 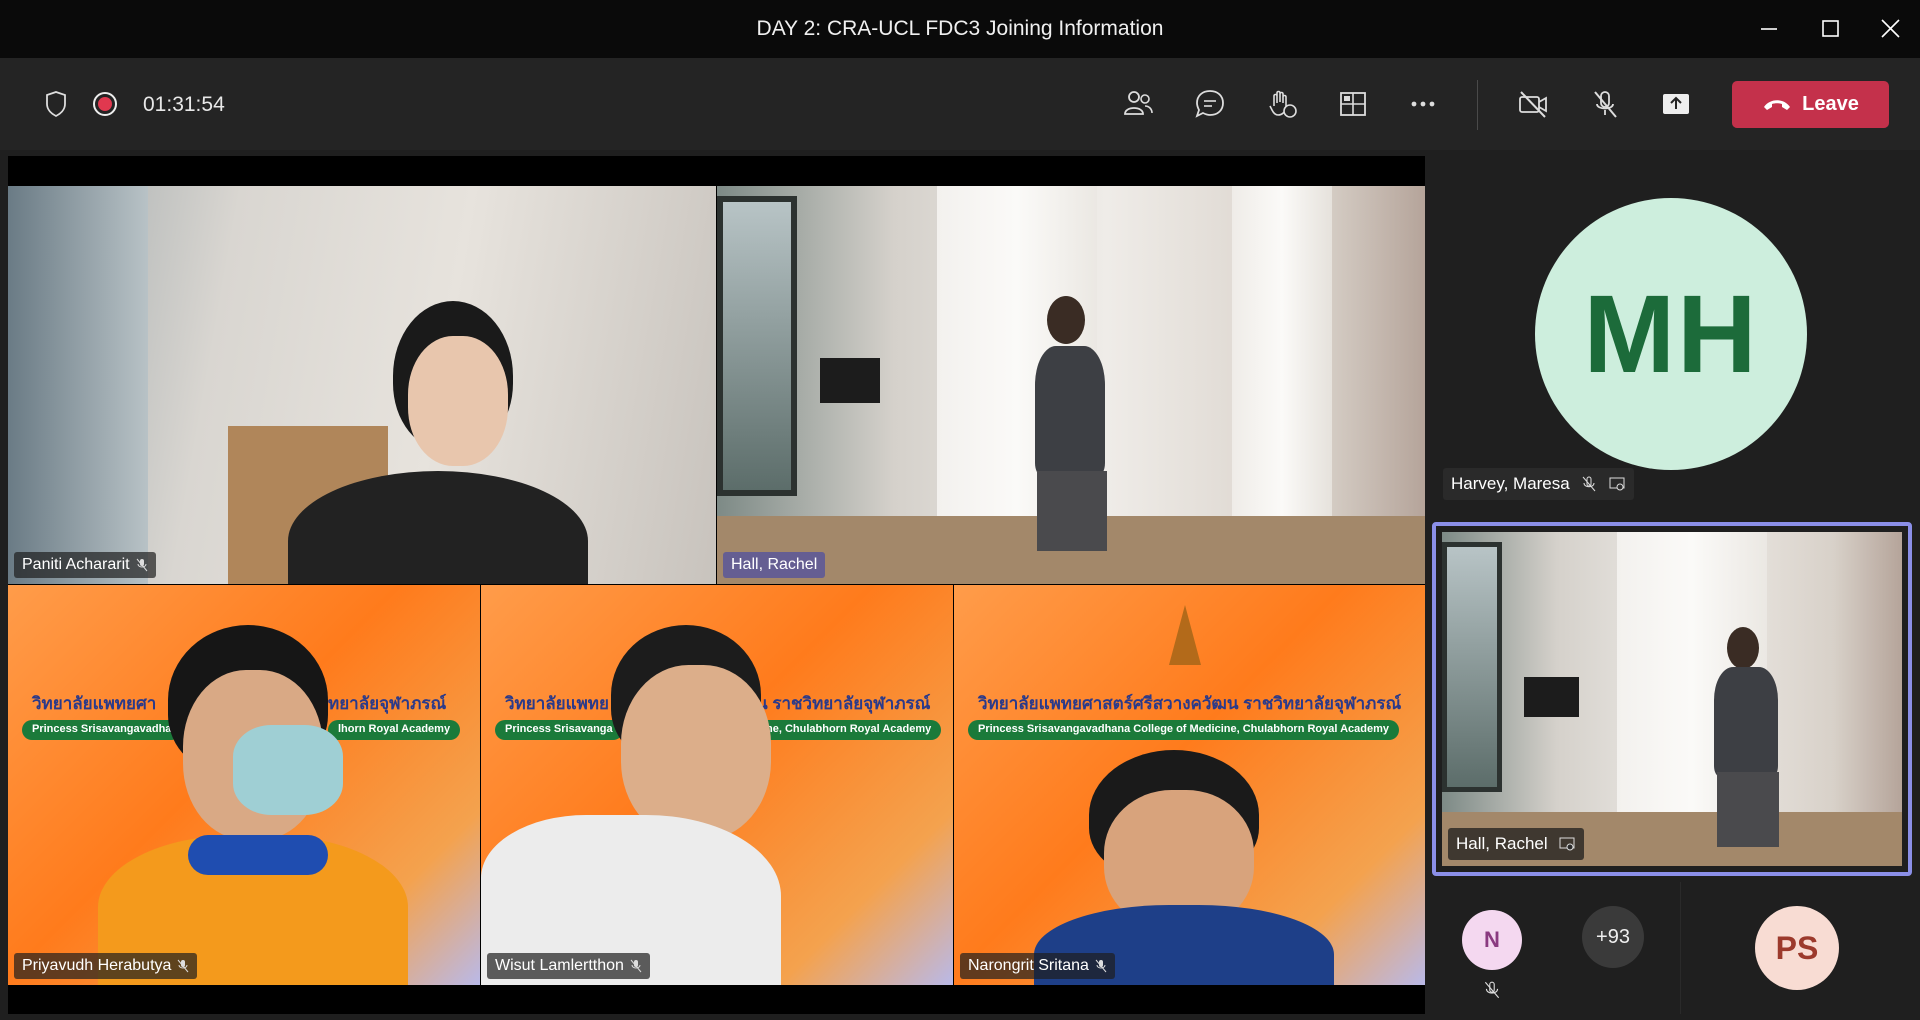 What do you see at coordinates (387, 703) in the screenshot?
I see `banner-thai-text: ทยาลัยจุฬาภรณ์` at bounding box center [387, 703].